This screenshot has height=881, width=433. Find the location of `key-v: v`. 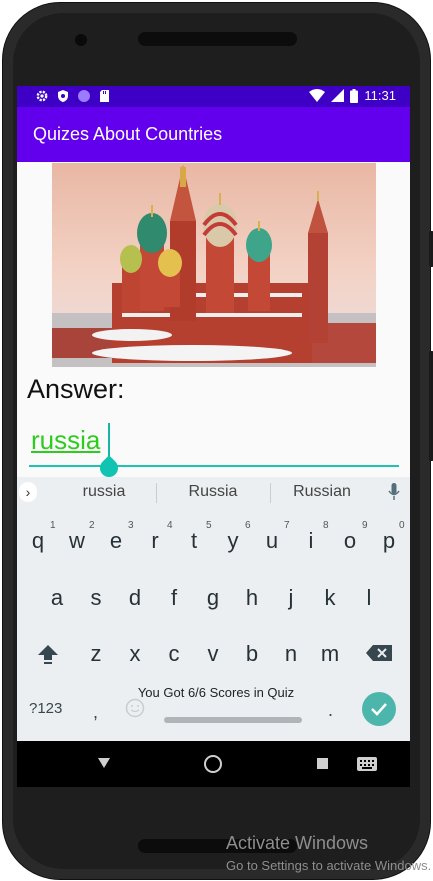

key-v: v is located at coordinates (213, 654).